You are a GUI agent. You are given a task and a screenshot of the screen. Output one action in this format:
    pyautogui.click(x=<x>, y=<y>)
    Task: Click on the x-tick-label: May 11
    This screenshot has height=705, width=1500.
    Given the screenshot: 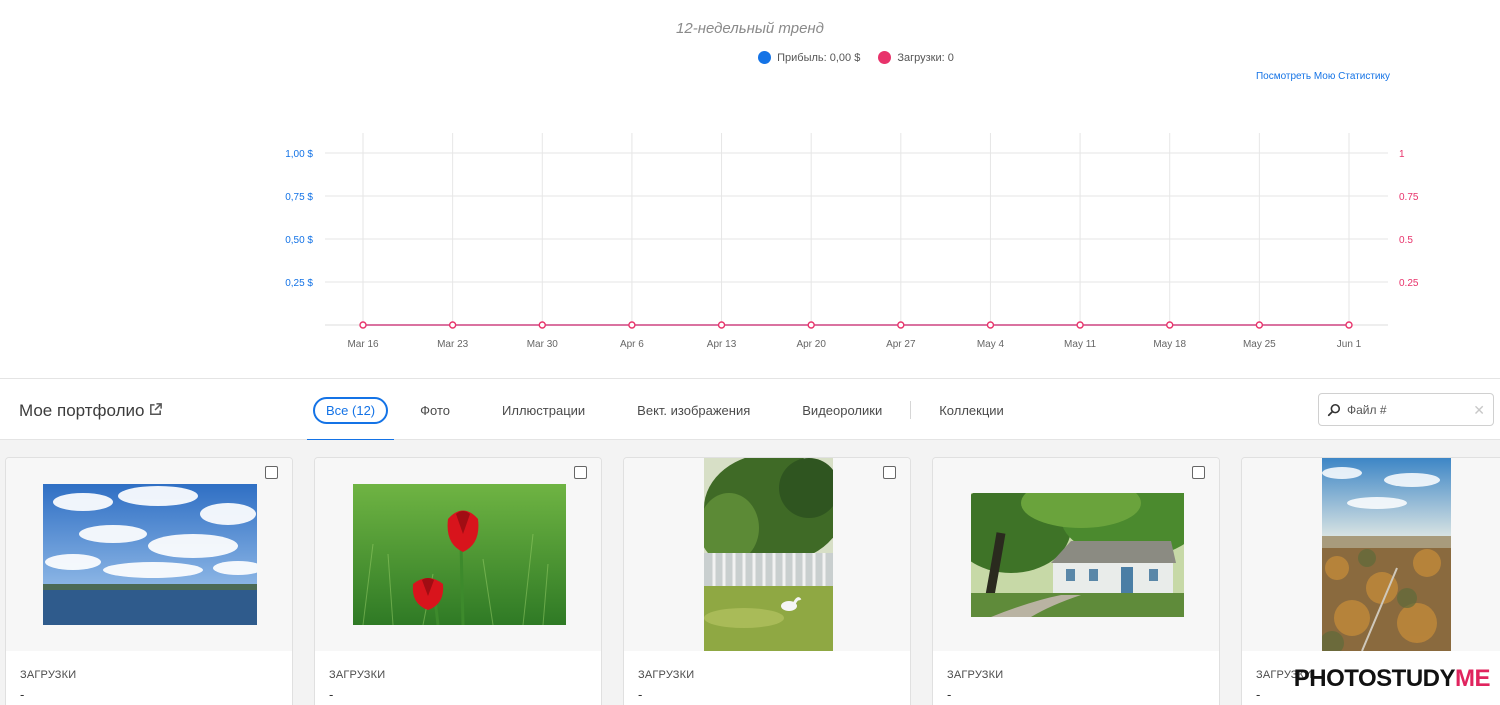 What is the action you would take?
    pyautogui.click(x=1080, y=344)
    